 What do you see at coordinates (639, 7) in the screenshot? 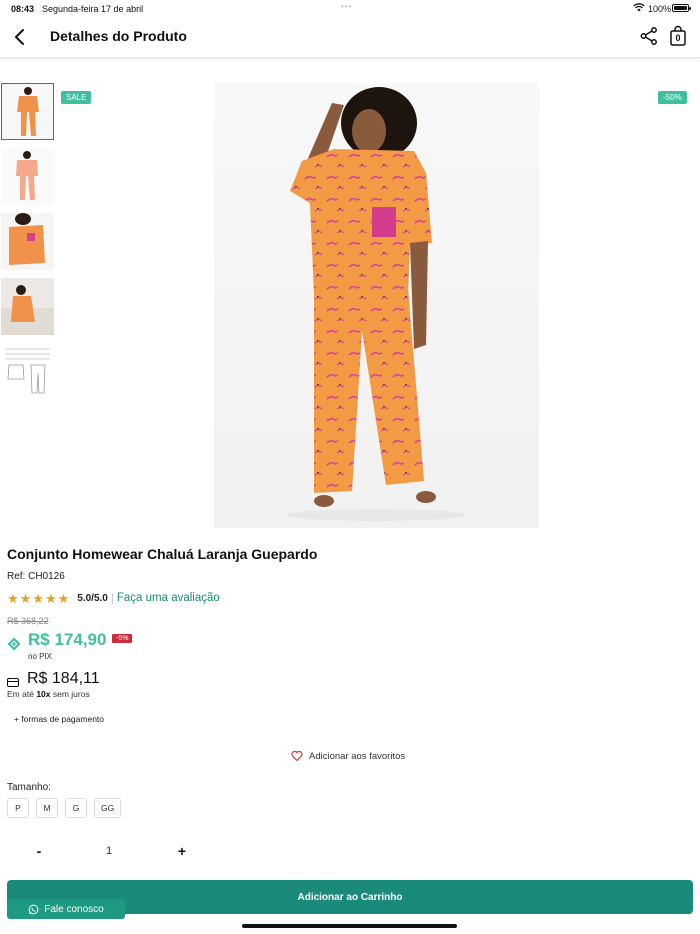
I see `wifi-icon` at bounding box center [639, 7].